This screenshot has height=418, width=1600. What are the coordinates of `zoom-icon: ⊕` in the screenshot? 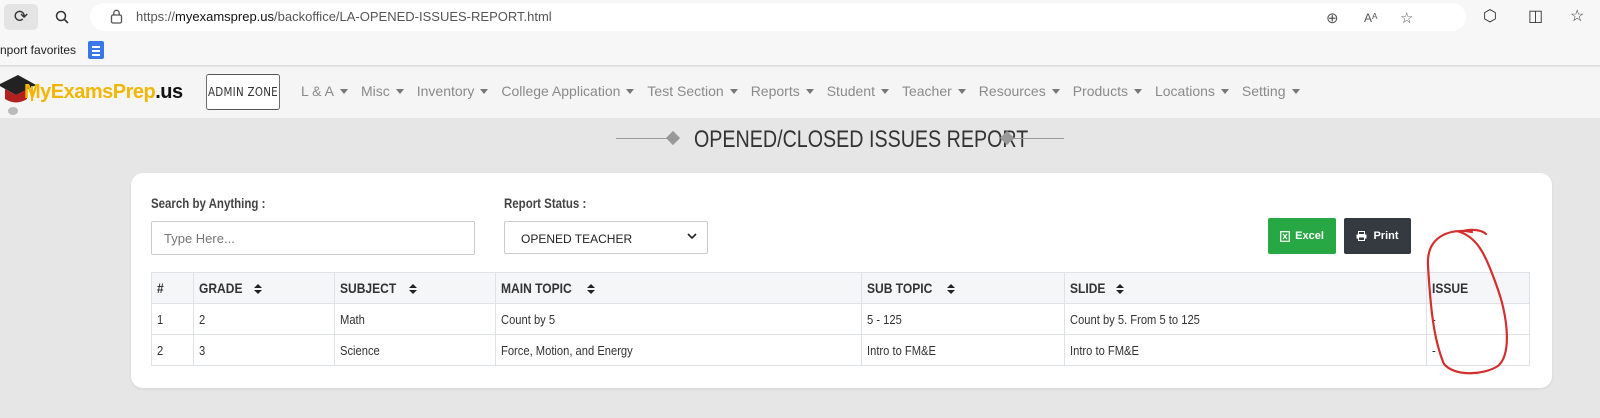 It's located at (1332, 18).